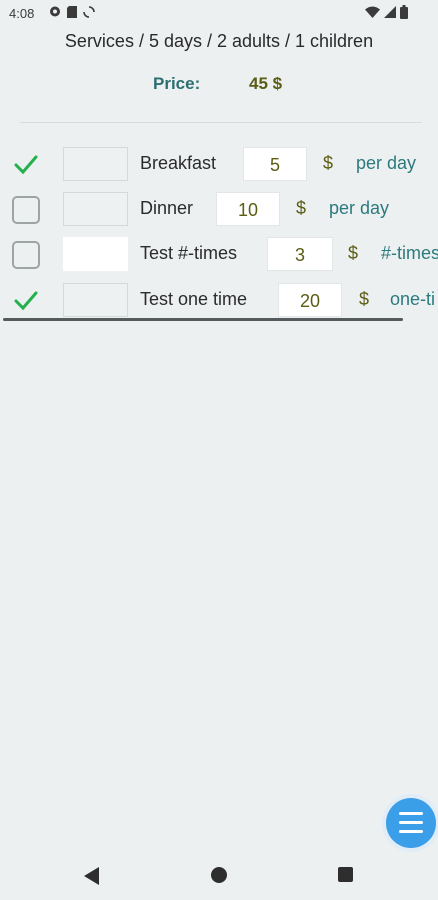 The height and width of the screenshot is (900, 438). I want to click on price-label: Price:, so click(177, 83).